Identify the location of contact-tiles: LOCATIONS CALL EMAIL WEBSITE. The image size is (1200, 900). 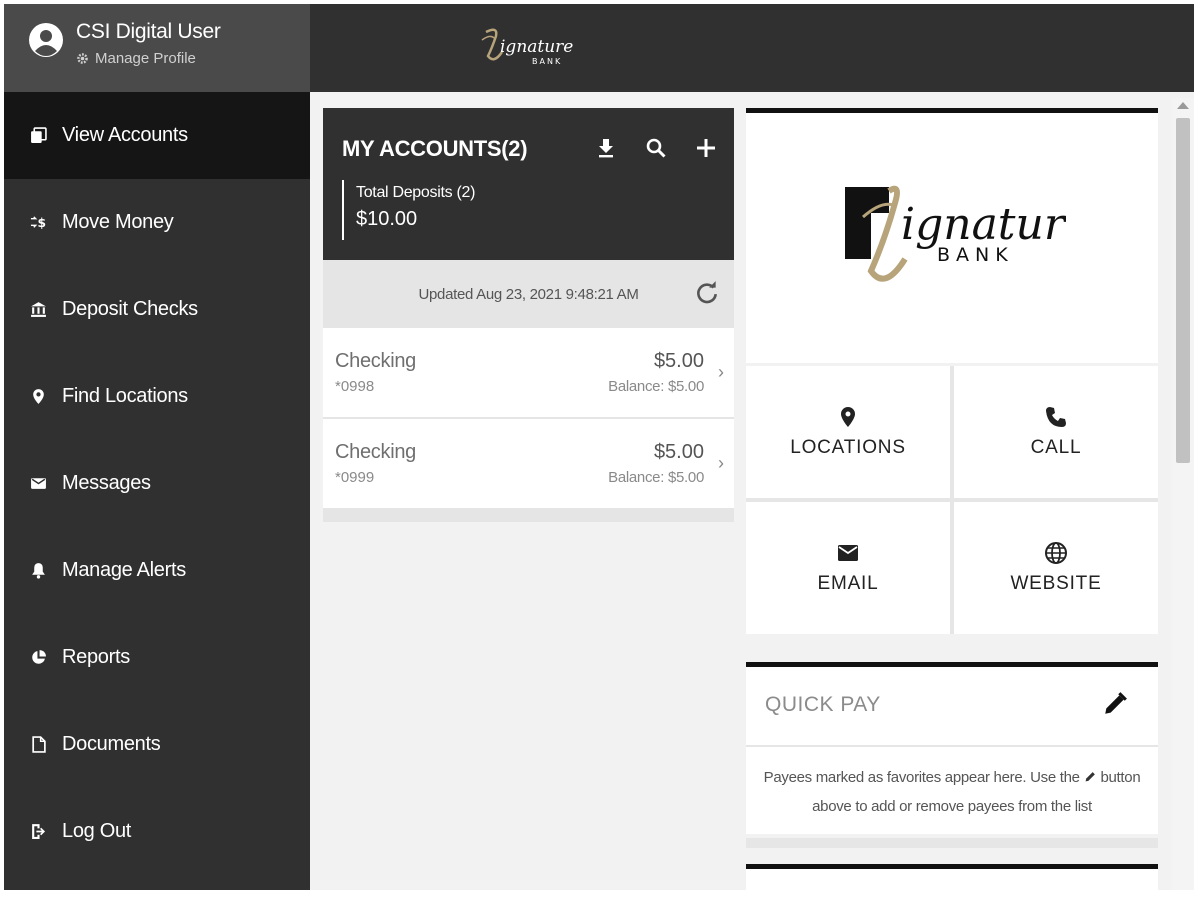
(952, 500).